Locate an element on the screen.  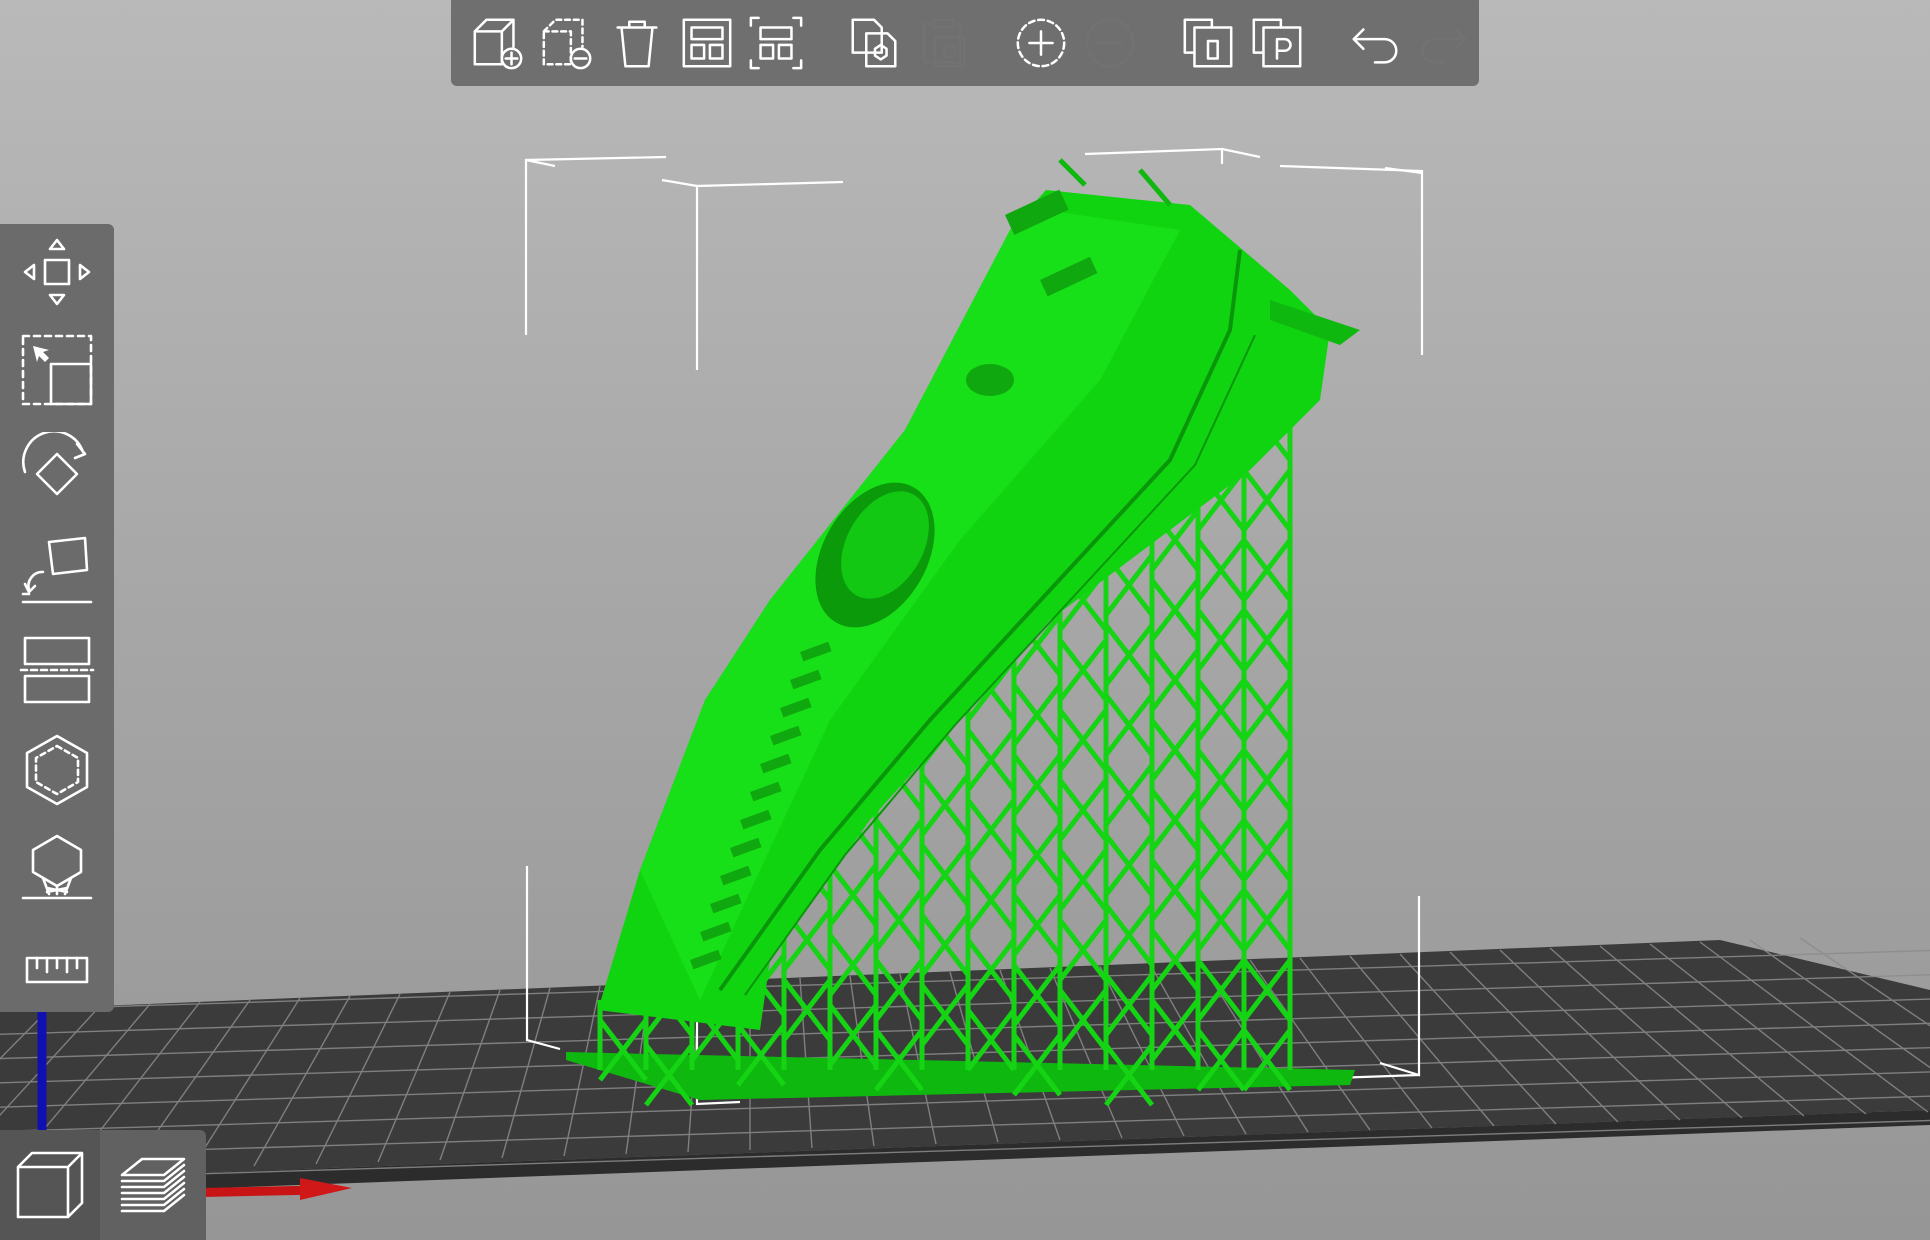
scale-icon is located at coordinates (57, 370).